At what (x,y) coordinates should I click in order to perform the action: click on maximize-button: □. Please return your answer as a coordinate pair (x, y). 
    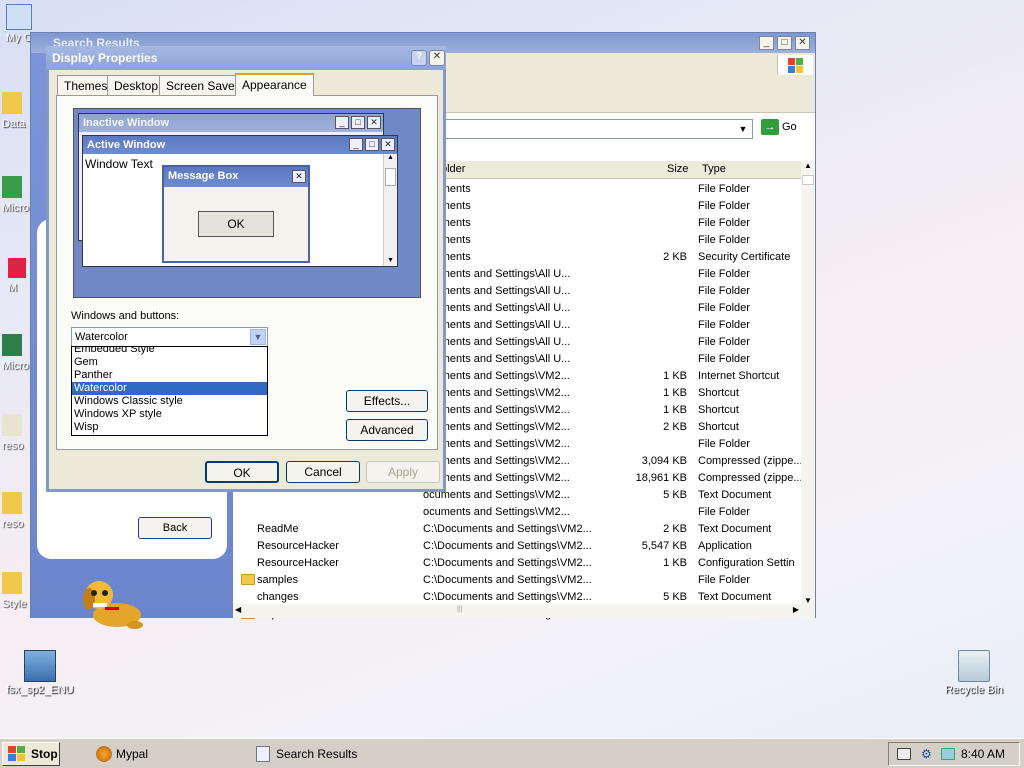
    Looking at the image, I should click on (784, 43).